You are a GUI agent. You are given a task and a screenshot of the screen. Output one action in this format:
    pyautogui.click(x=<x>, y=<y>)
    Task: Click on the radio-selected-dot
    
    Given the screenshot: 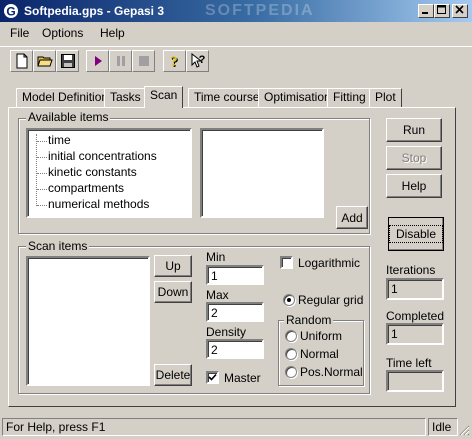 What is the action you would take?
    pyautogui.click(x=289, y=300)
    